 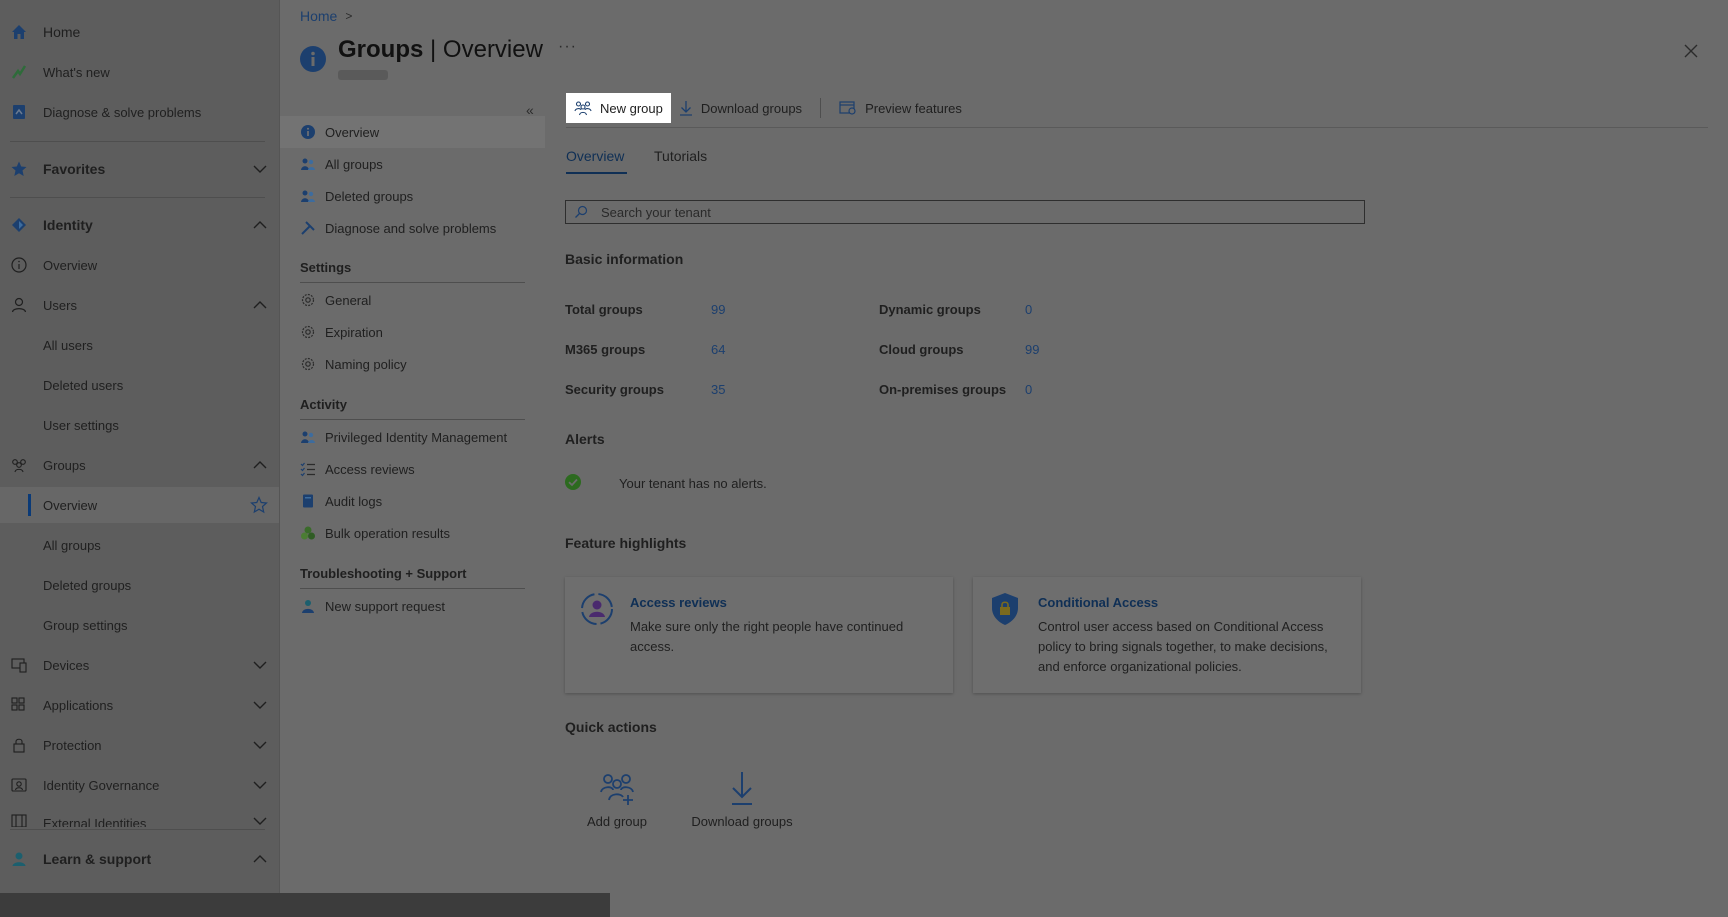 What do you see at coordinates (318, 16) in the screenshot?
I see `breadcrumb-home: Home` at bounding box center [318, 16].